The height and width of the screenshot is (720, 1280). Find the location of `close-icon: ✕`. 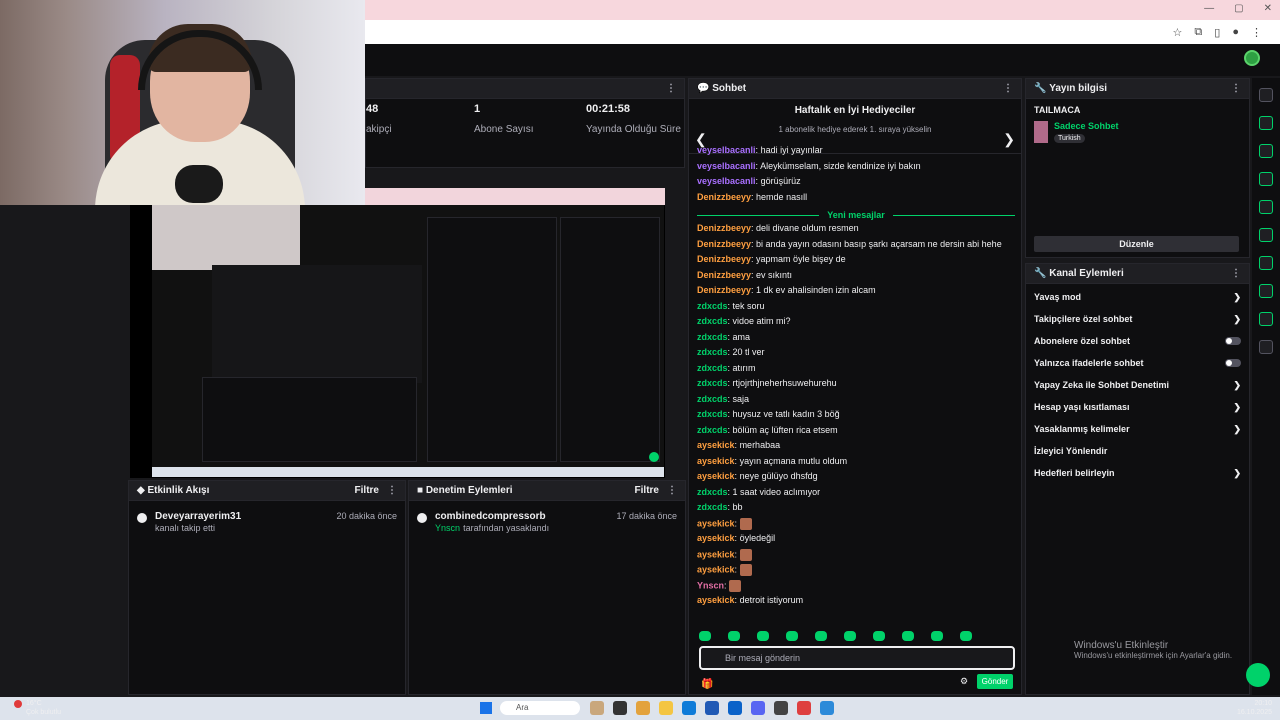

close-icon: ✕ is located at coordinates (1268, 8).